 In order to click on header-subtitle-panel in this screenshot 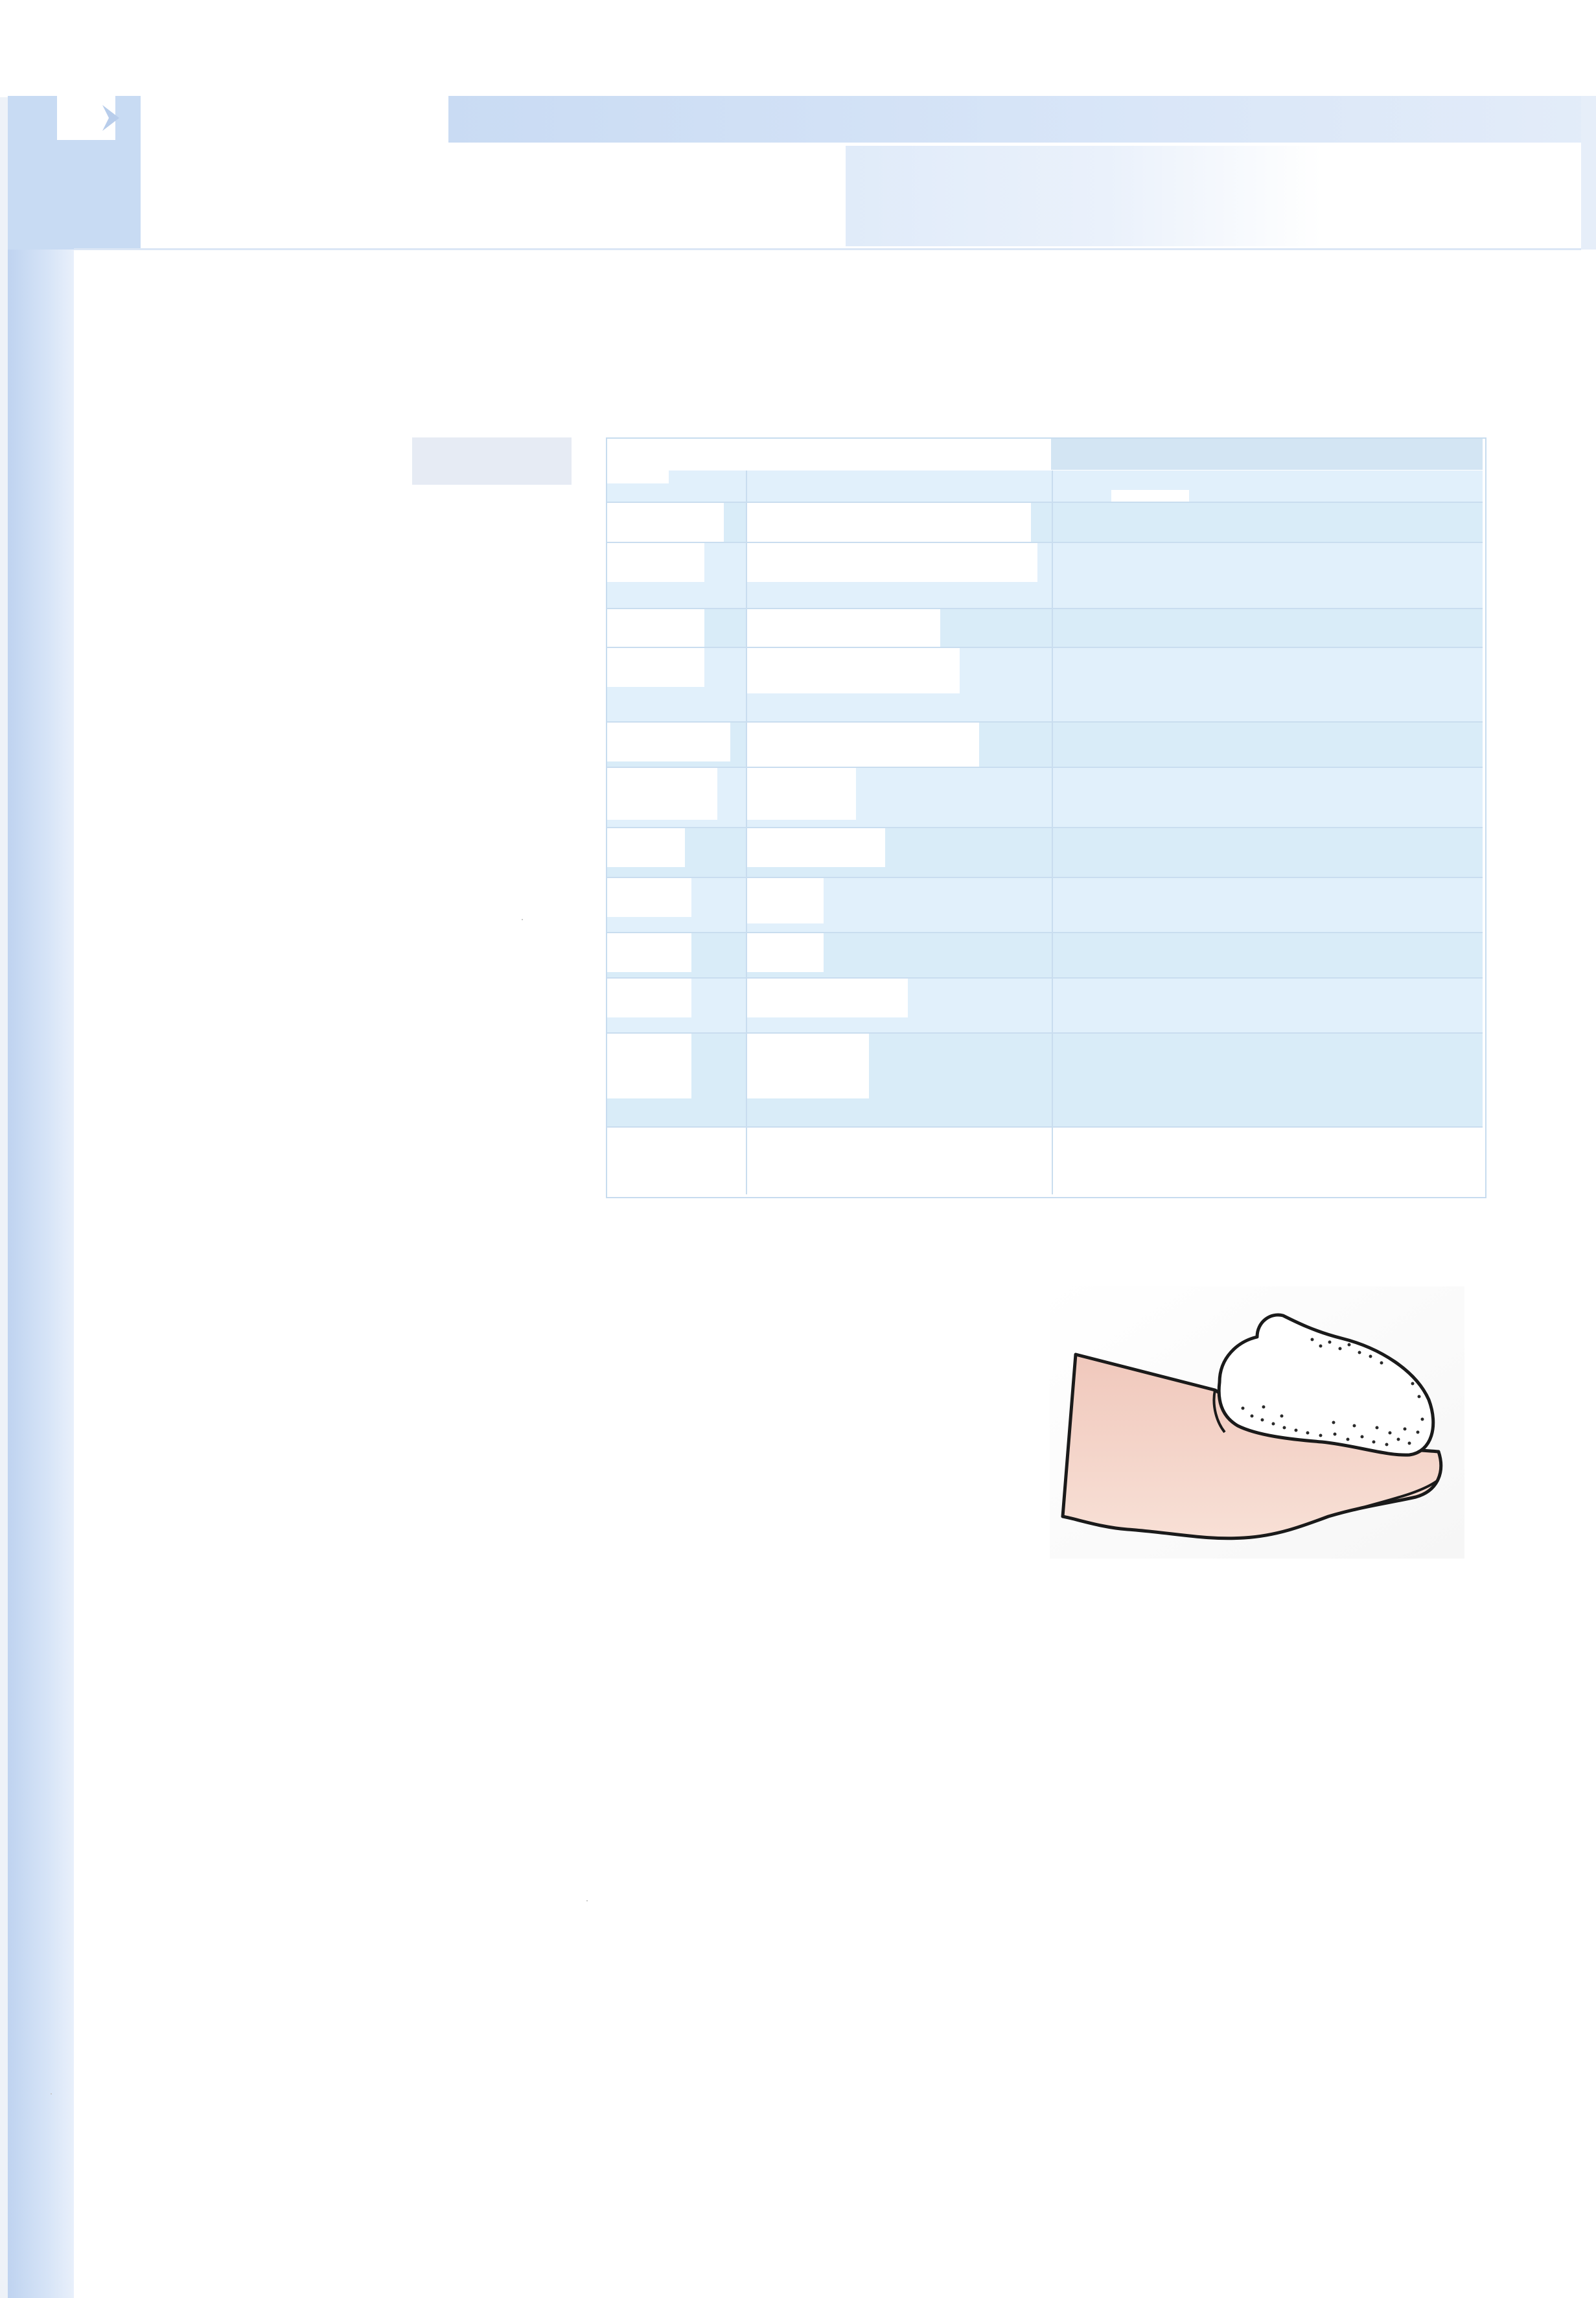, I will do `click(1084, 196)`.